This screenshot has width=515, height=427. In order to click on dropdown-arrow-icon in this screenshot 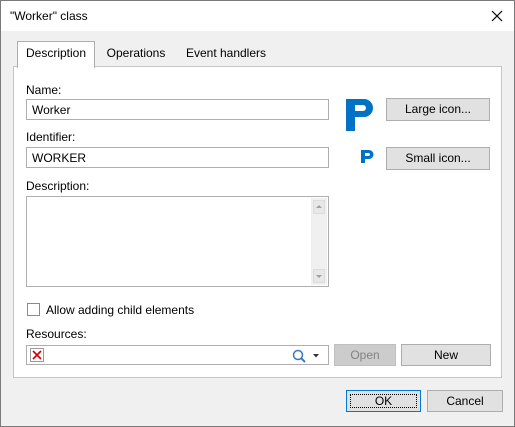, I will do `click(316, 356)`.